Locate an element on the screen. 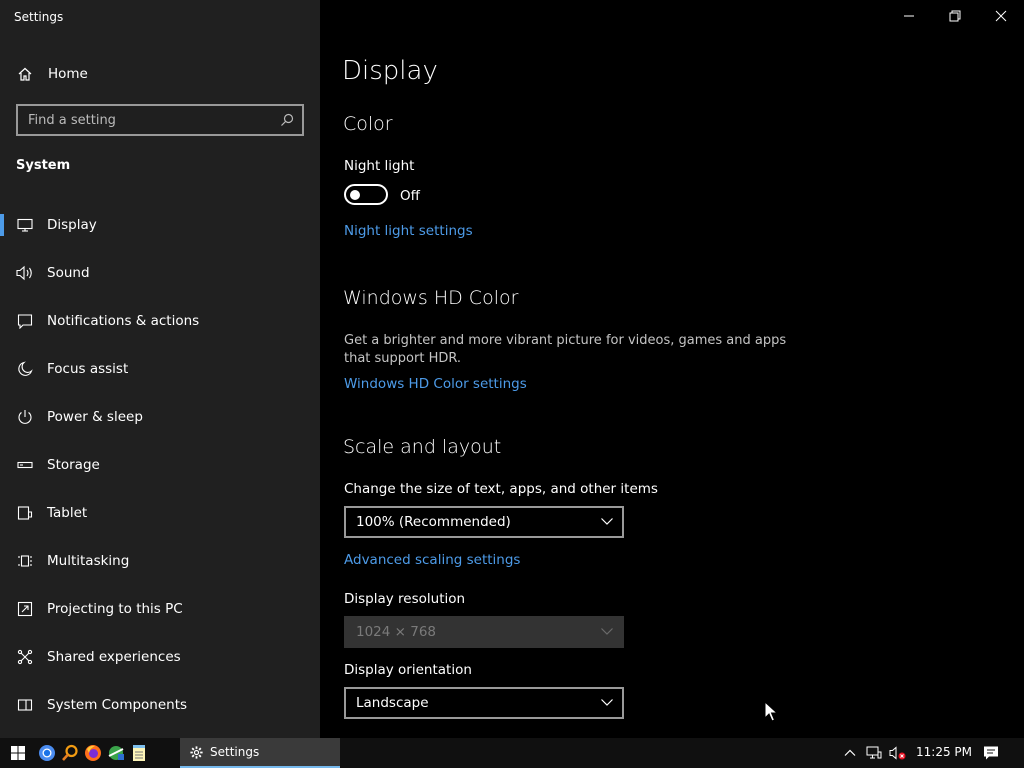 Image resolution: width=1024 pixels, height=768 pixels. volume-tray-button is located at coordinates (898, 753).